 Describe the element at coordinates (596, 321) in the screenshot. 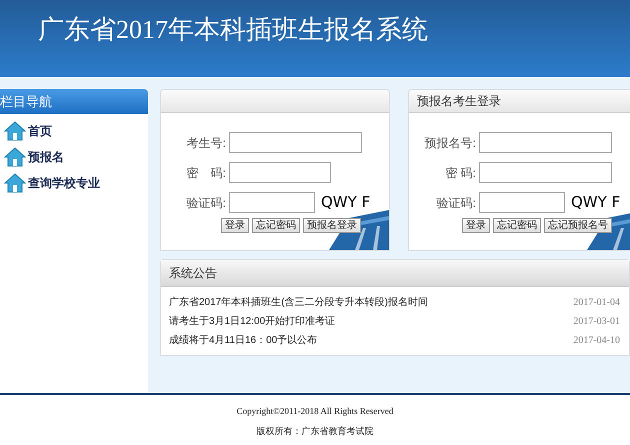

I see `notice-date: 2017-03-01` at that location.